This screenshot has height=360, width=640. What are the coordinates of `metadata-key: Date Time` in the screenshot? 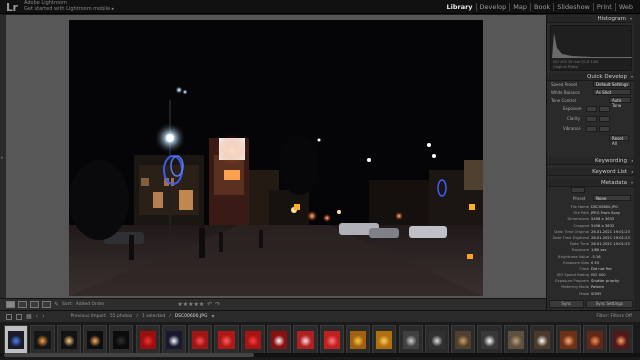 It's located at (579, 244).